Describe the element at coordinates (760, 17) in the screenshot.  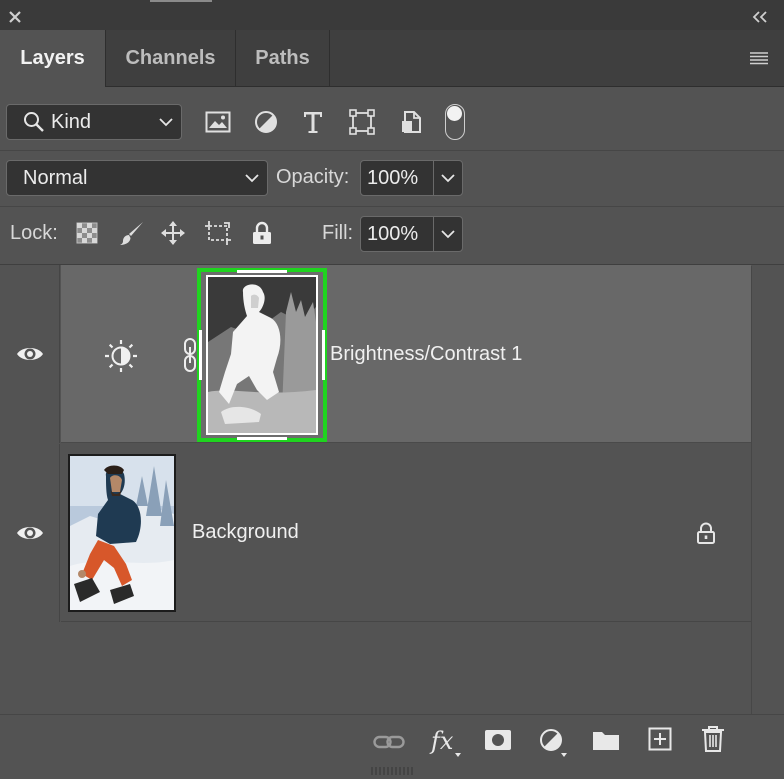
I see `collapse-panel-icon` at that location.